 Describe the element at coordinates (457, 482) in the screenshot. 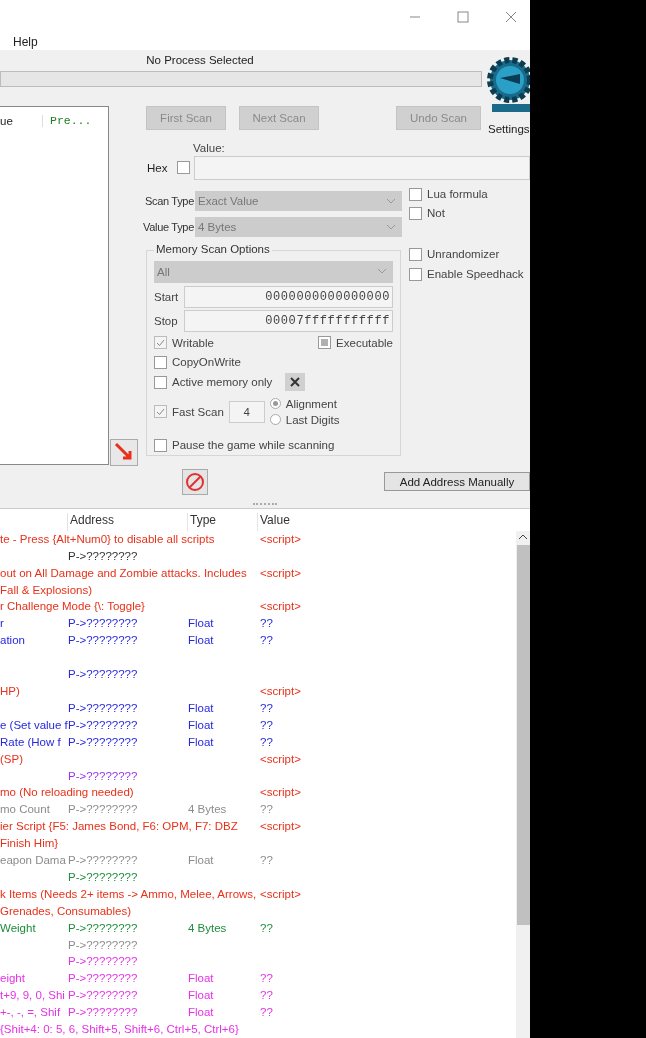

I see `add-address-button: Add Address Manually` at that location.